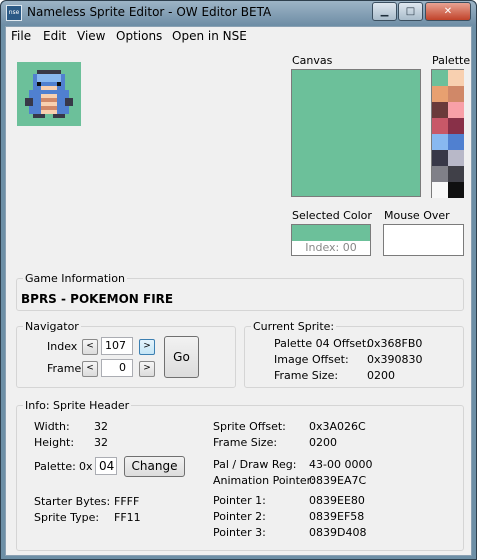 This screenshot has height=560, width=477. What do you see at coordinates (423, 240) in the screenshot?
I see `mouse-over-box` at bounding box center [423, 240].